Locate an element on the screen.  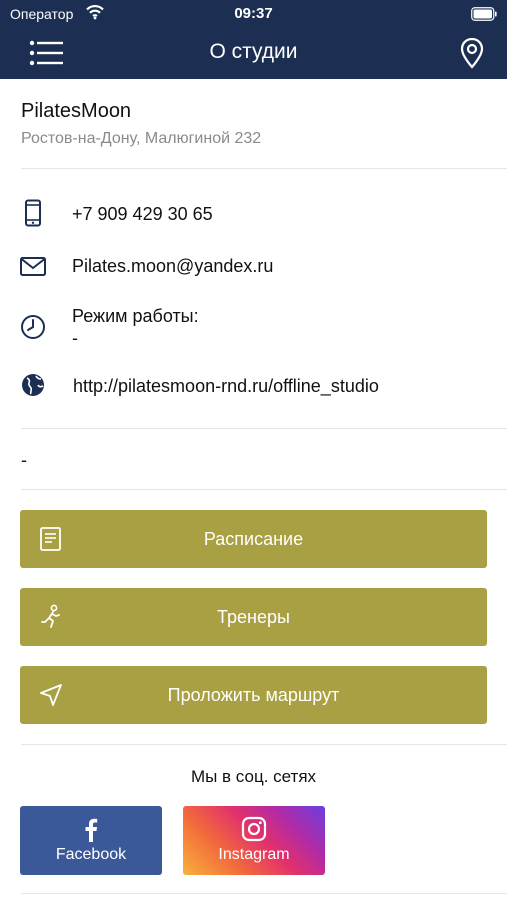
clock-icon is located at coordinates (33, 327).